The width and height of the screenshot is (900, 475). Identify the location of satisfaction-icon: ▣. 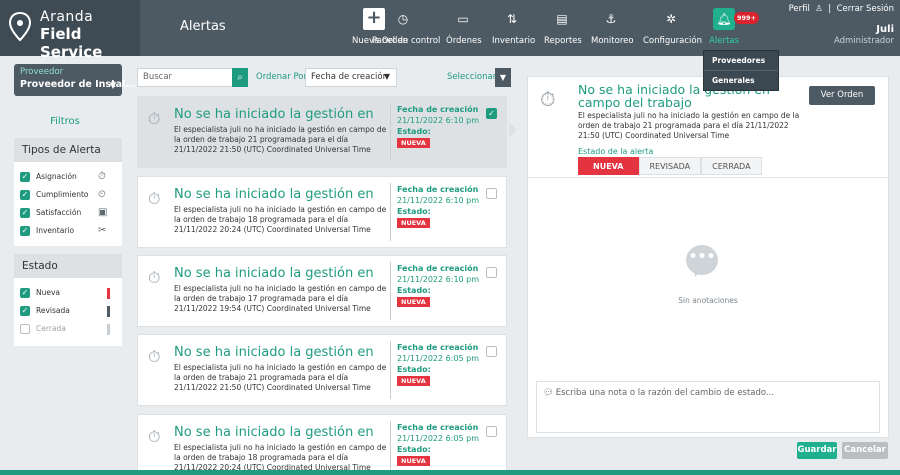
(103, 212).